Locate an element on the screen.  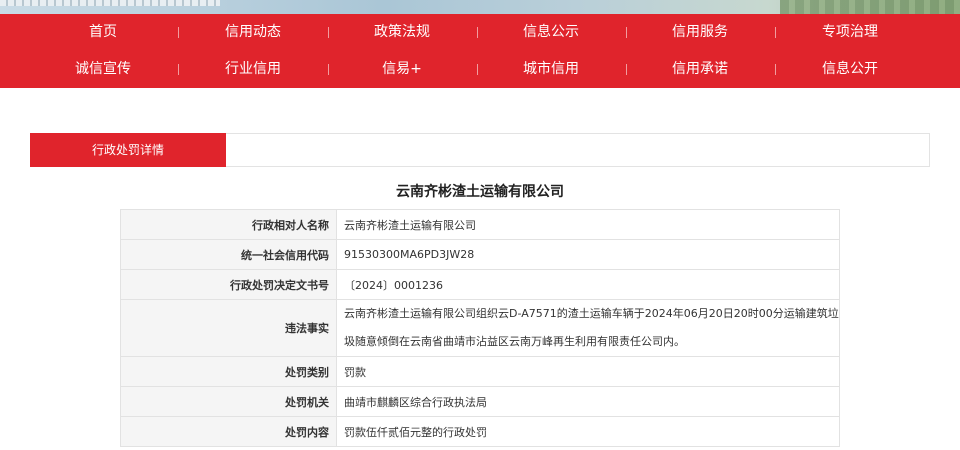
nav-item-info-open: 信息公开 is located at coordinates (850, 69).